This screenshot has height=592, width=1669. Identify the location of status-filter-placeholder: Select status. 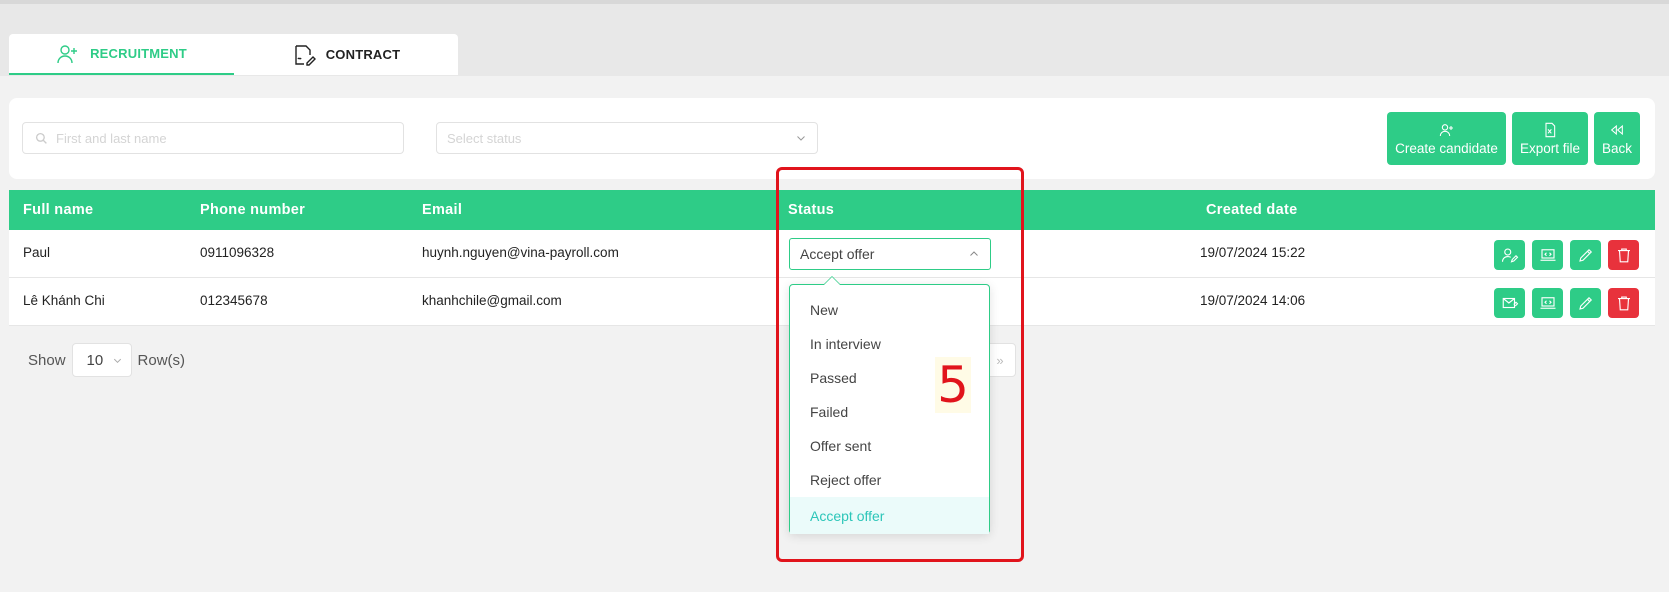
(484, 138).